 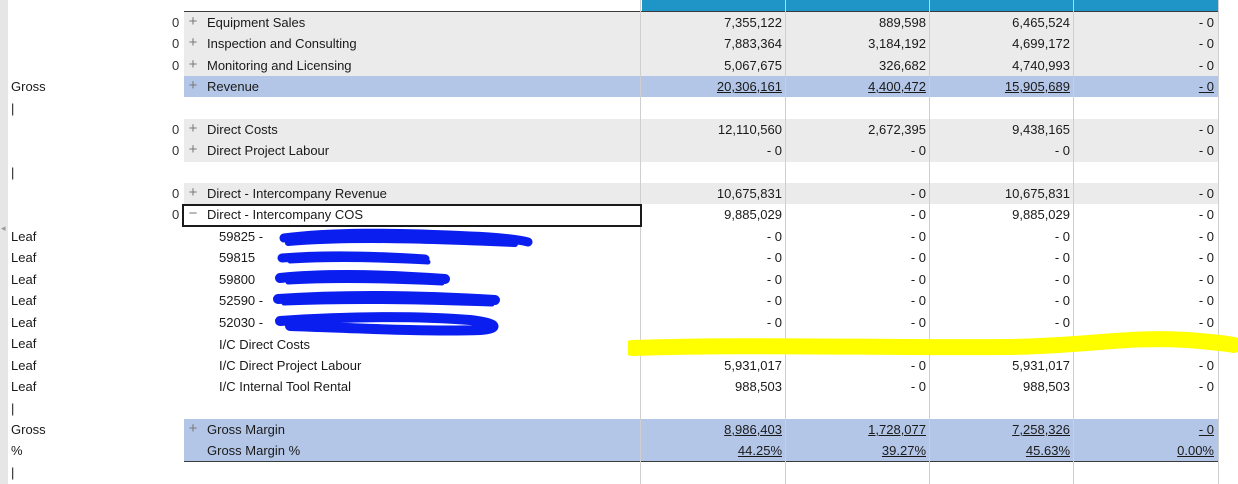 What do you see at coordinates (856, 43) in the screenshot?
I see `value-cell: 3,184,192` at bounding box center [856, 43].